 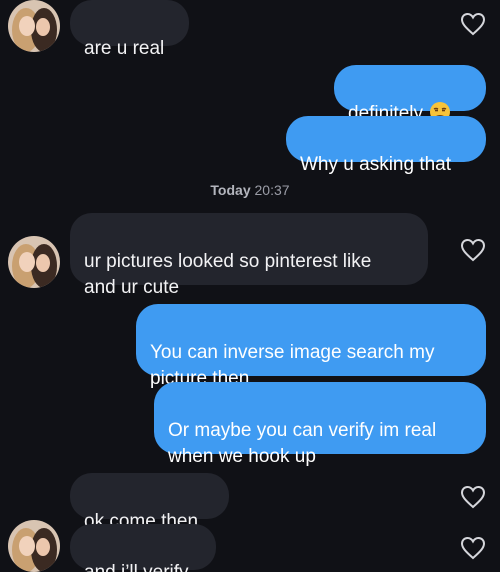 What do you see at coordinates (376, 164) in the screenshot?
I see `message-text: Why u asking that` at bounding box center [376, 164].